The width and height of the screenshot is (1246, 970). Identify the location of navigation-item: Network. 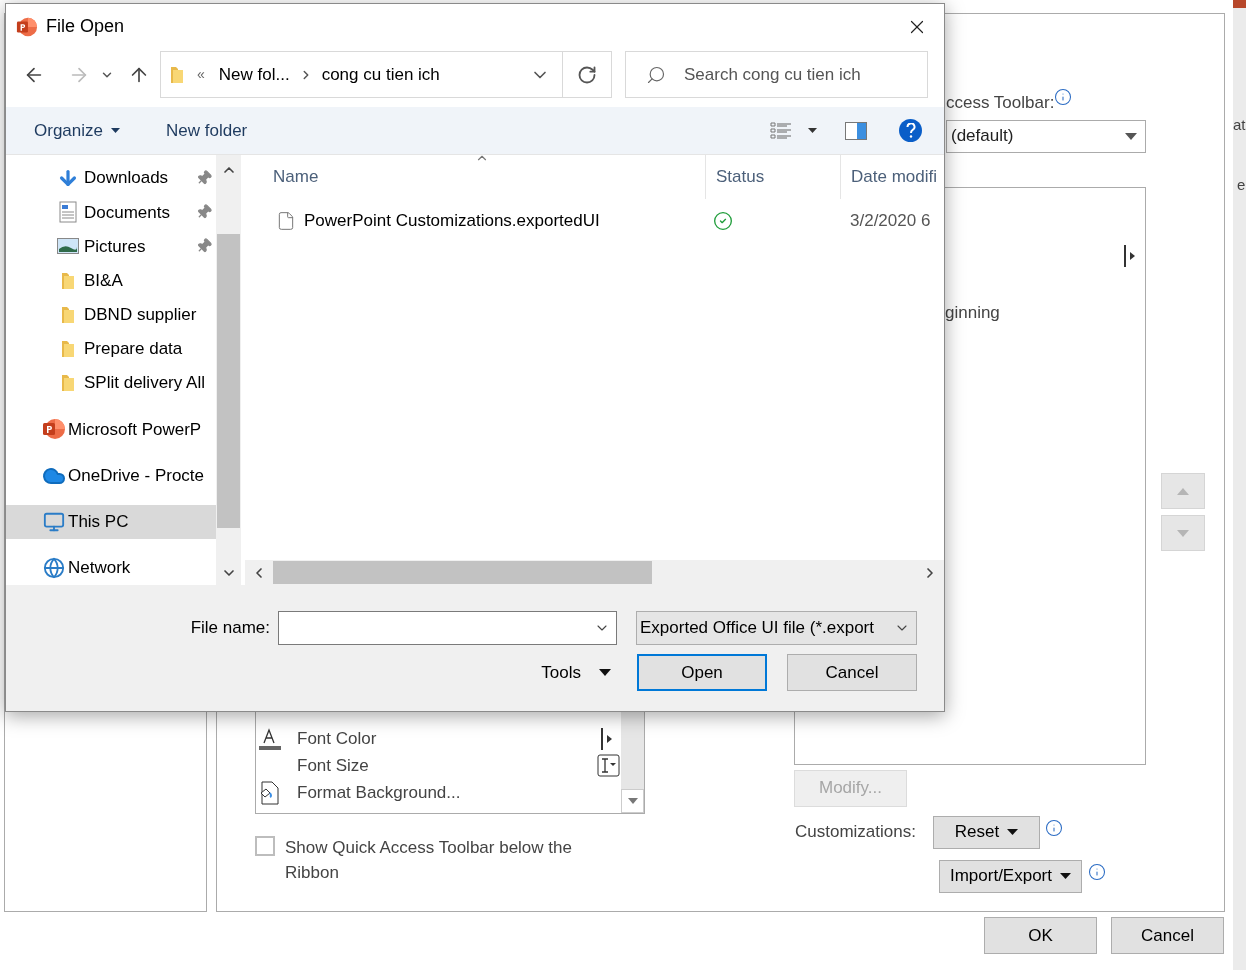
(111, 568).